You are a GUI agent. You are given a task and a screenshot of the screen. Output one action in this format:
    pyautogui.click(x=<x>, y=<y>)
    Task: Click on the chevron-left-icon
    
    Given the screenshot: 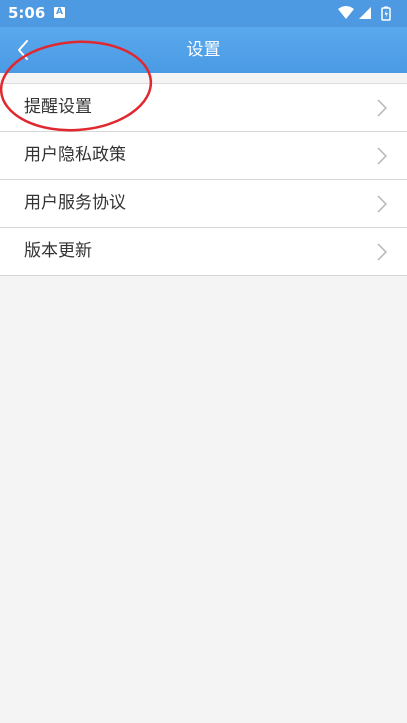 What is the action you would take?
    pyautogui.click(x=23, y=50)
    